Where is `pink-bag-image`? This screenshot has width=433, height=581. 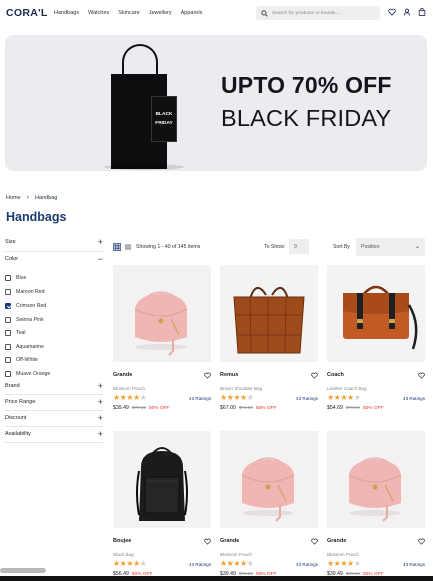
pink-bag-image is located at coordinates (376, 479).